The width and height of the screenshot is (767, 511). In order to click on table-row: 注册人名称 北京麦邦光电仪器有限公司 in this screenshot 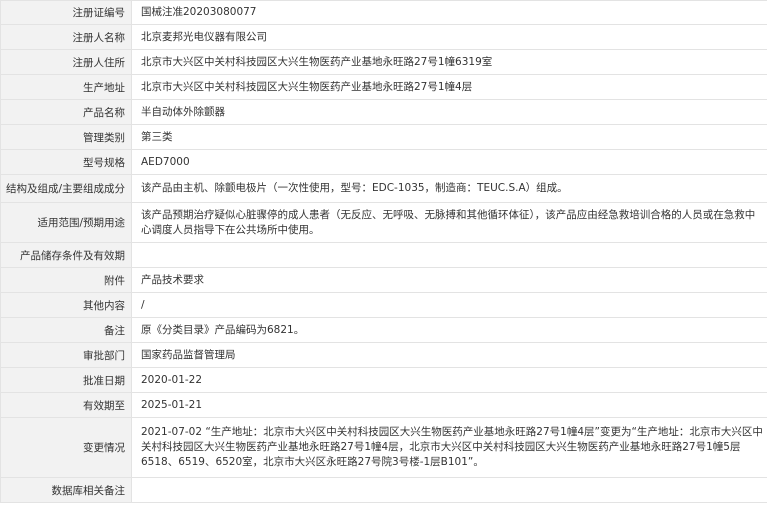, I will do `click(383, 37)`.